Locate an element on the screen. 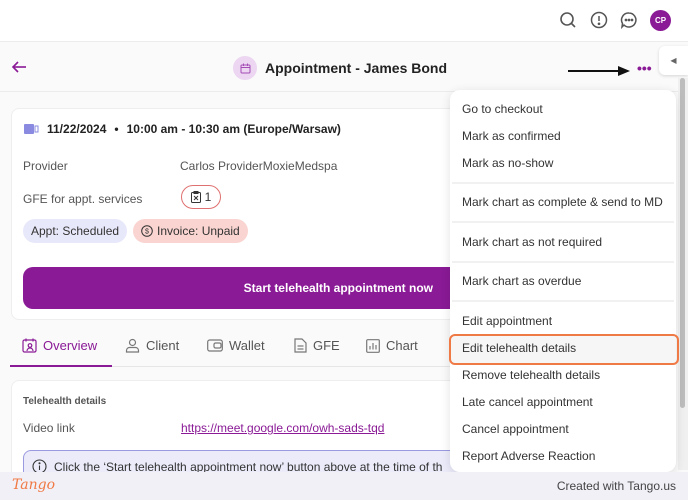  video-camera-icon is located at coordinates (31, 129).